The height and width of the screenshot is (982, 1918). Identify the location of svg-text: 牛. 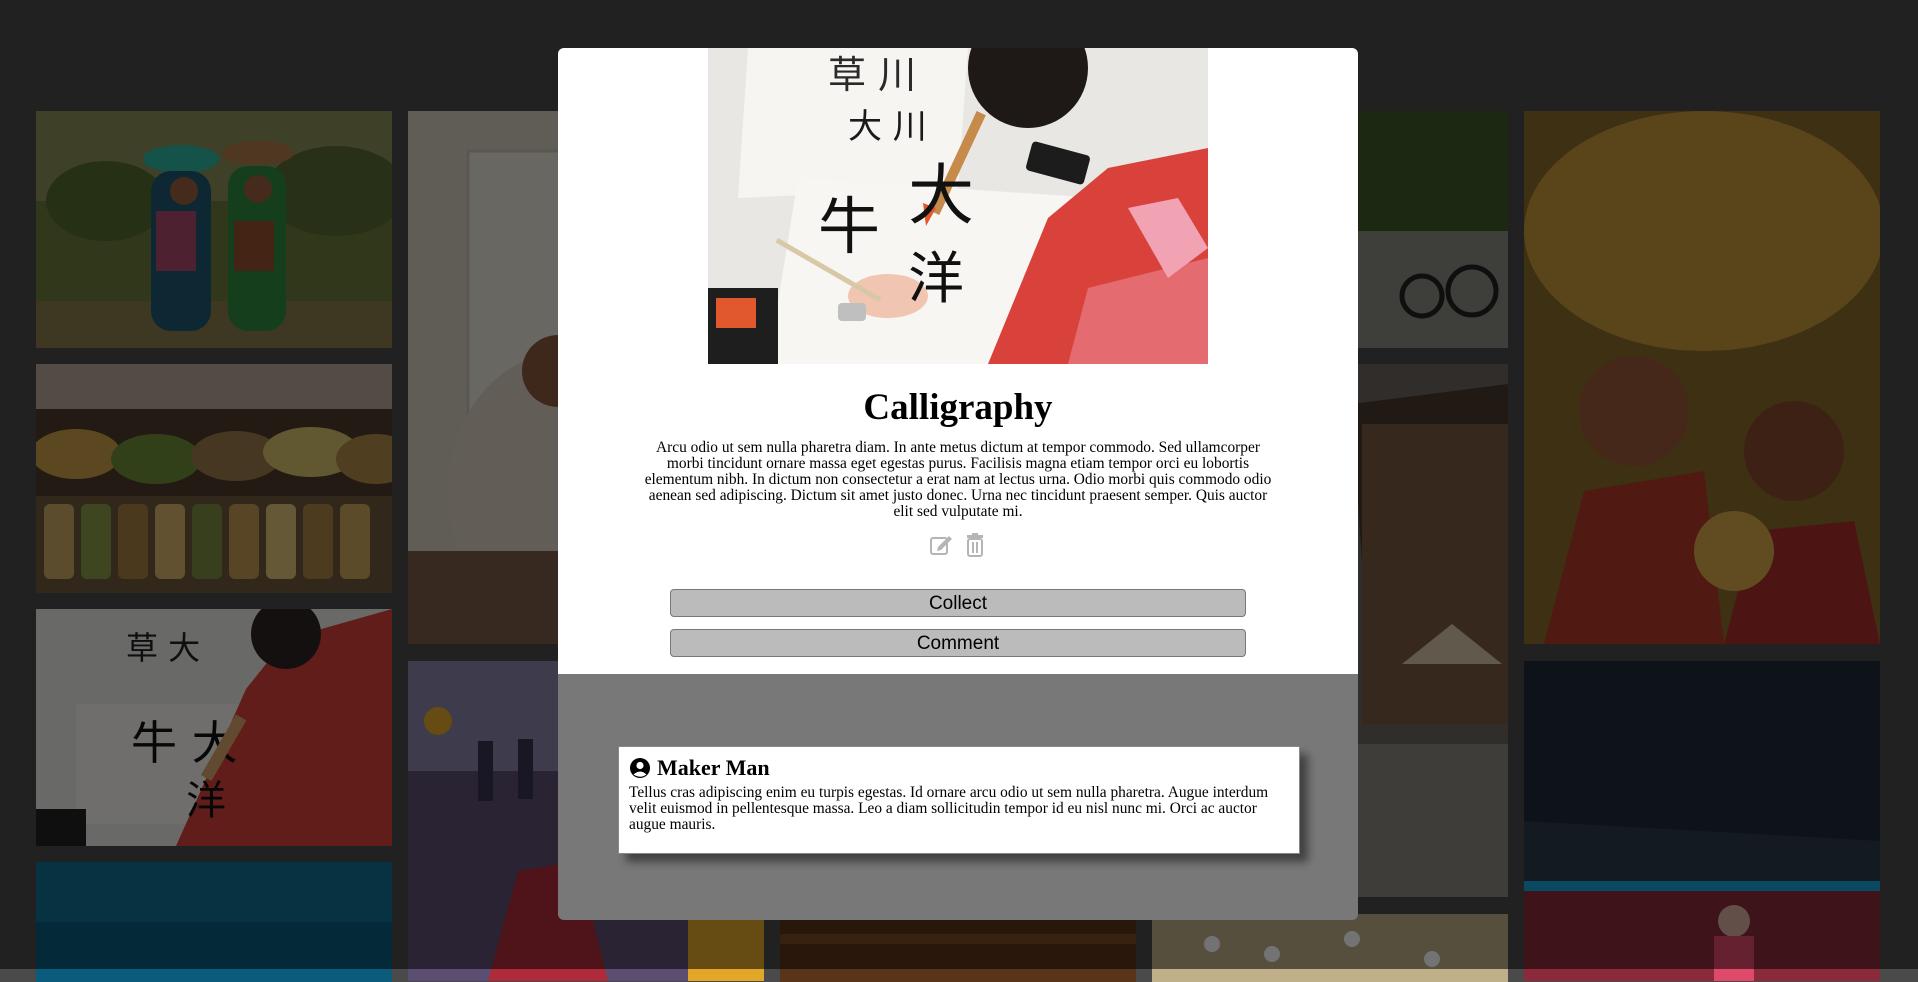
(849, 226).